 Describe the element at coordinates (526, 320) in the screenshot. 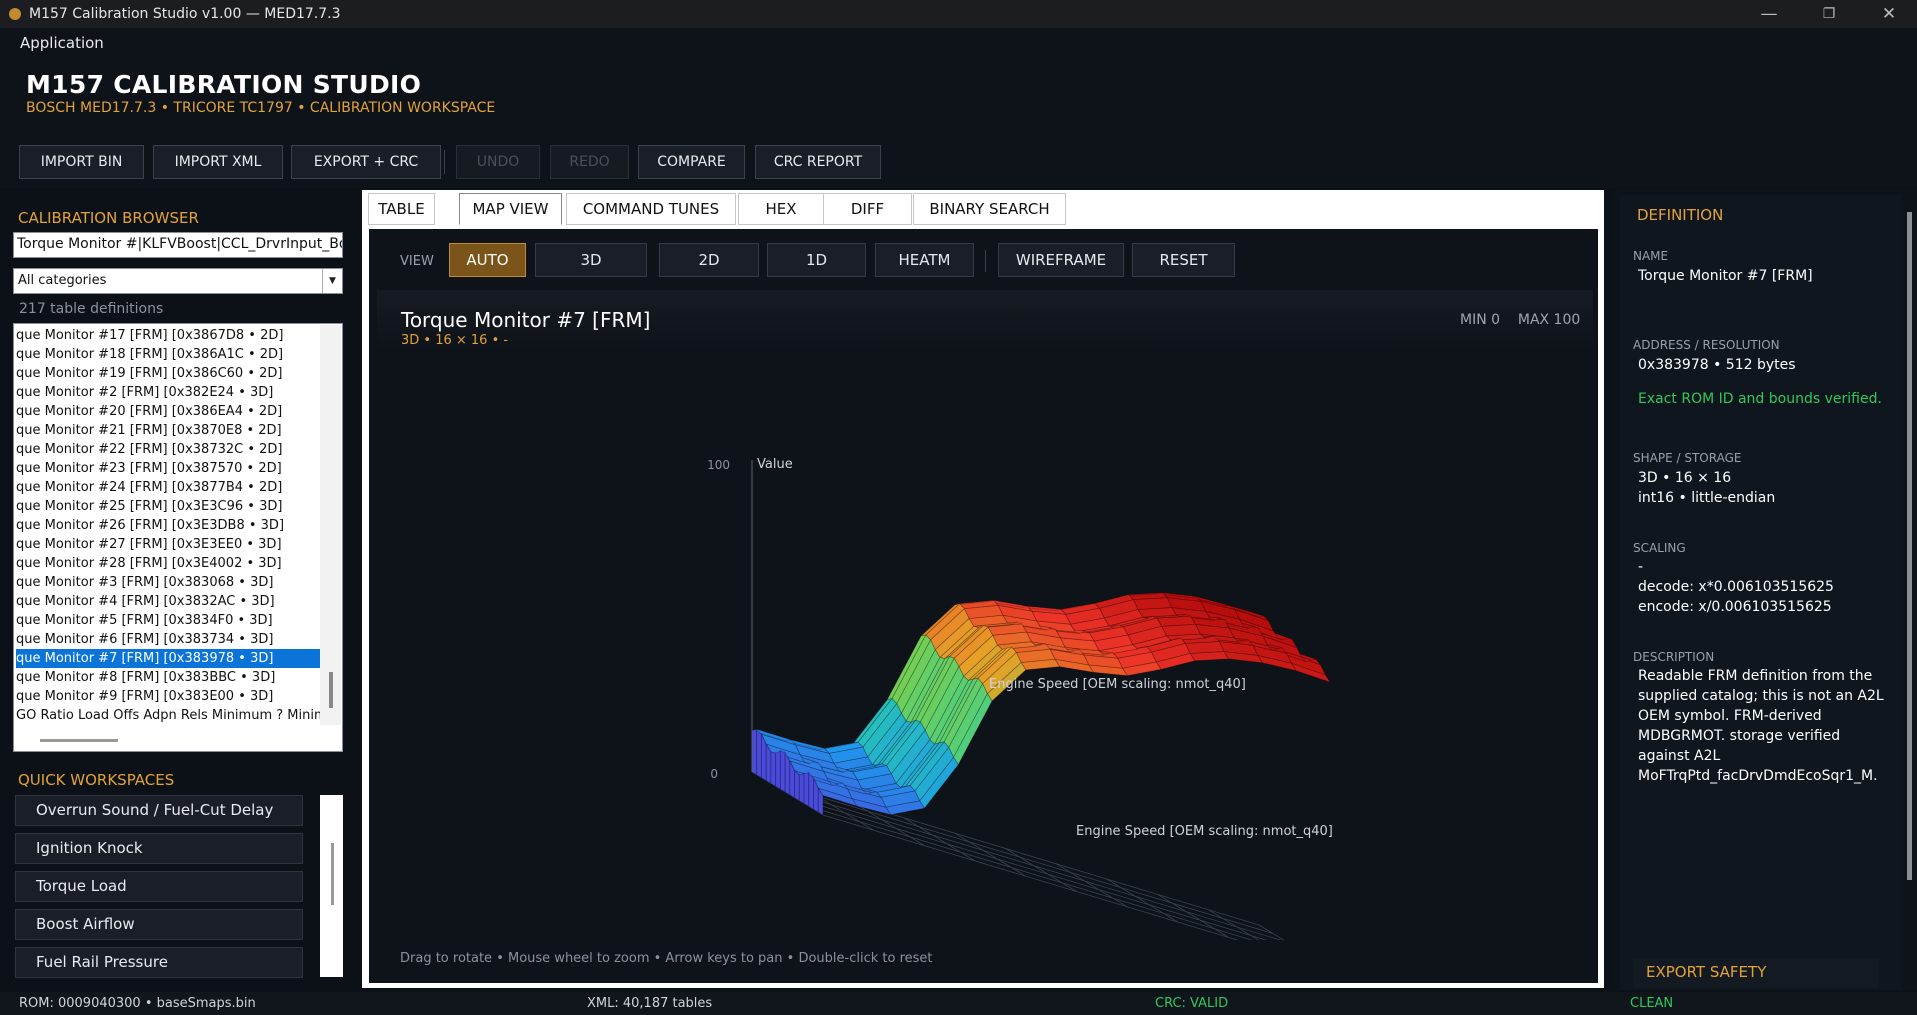

I see `plot-title: Torque Monitor #7 [FRM]` at that location.